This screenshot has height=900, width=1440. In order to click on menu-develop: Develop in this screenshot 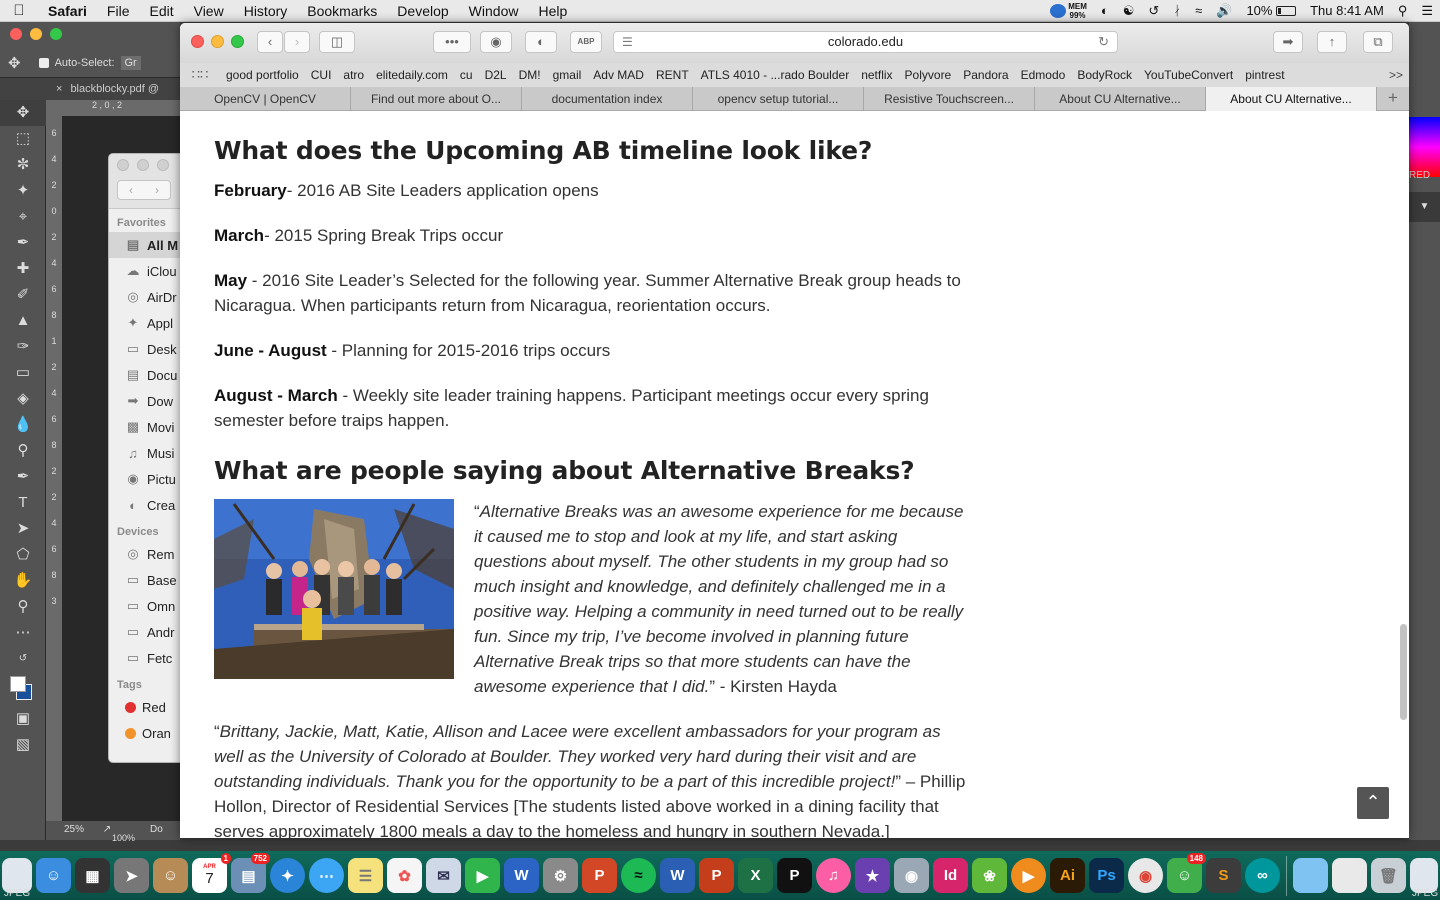, I will do `click(422, 11)`.